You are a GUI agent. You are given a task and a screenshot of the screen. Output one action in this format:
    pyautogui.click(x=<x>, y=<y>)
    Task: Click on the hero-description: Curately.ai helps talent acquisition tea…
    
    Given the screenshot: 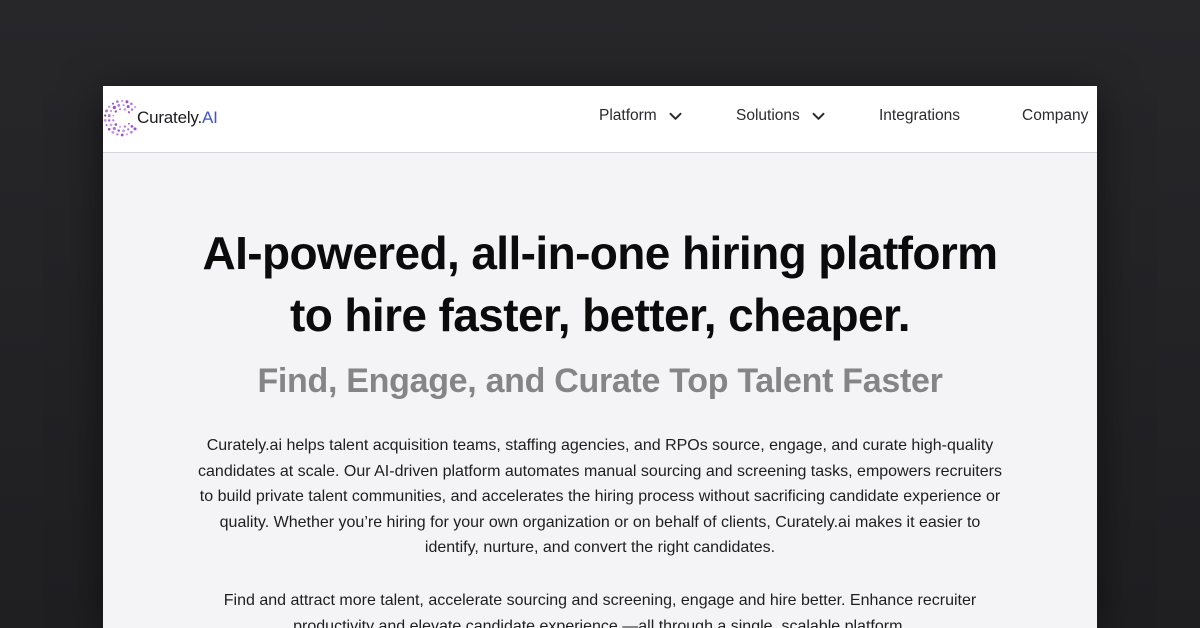 What is the action you would take?
    pyautogui.click(x=600, y=497)
    